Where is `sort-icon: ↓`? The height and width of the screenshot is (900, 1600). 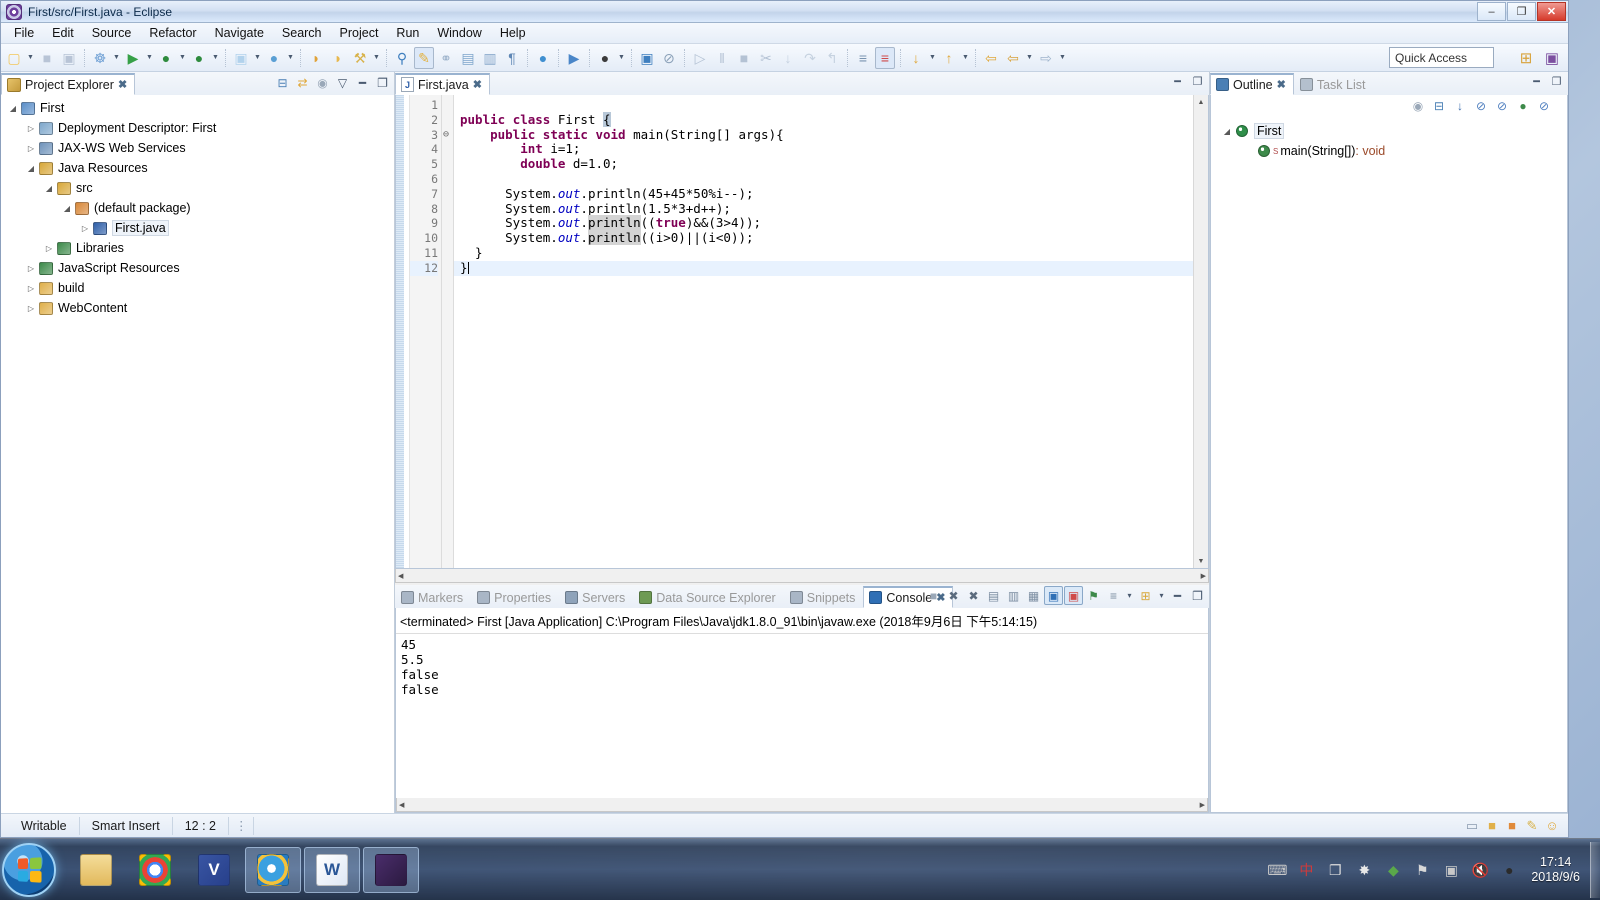 sort-icon: ↓ is located at coordinates (1460, 106).